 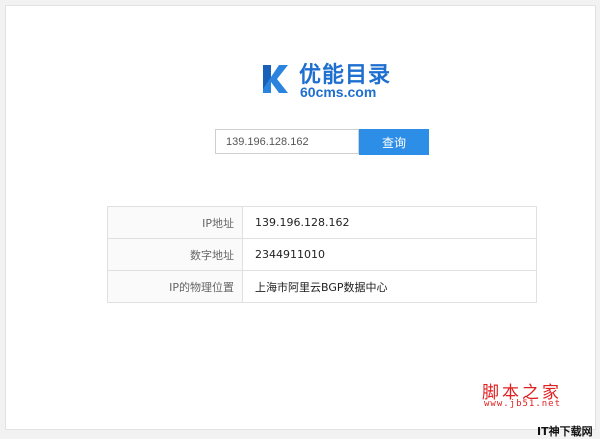 I want to click on table-row: 数字地址 2344911010, so click(x=322, y=254).